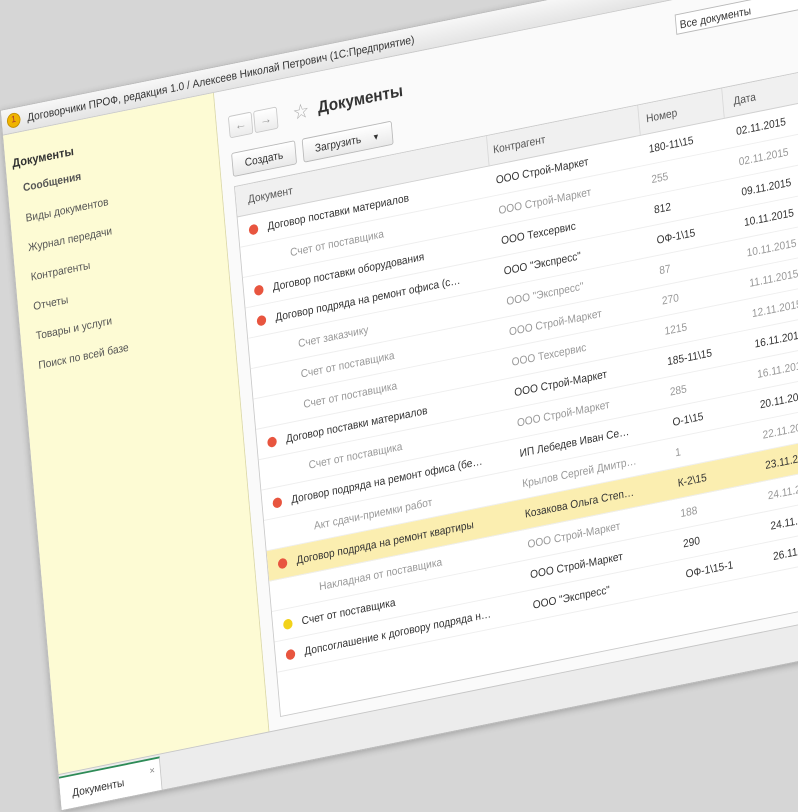 Image resolution: width=798 pixels, height=812 pixels. Describe the element at coordinates (376, 137) in the screenshot. I see `dropdown-caret-icon: ▼` at that location.